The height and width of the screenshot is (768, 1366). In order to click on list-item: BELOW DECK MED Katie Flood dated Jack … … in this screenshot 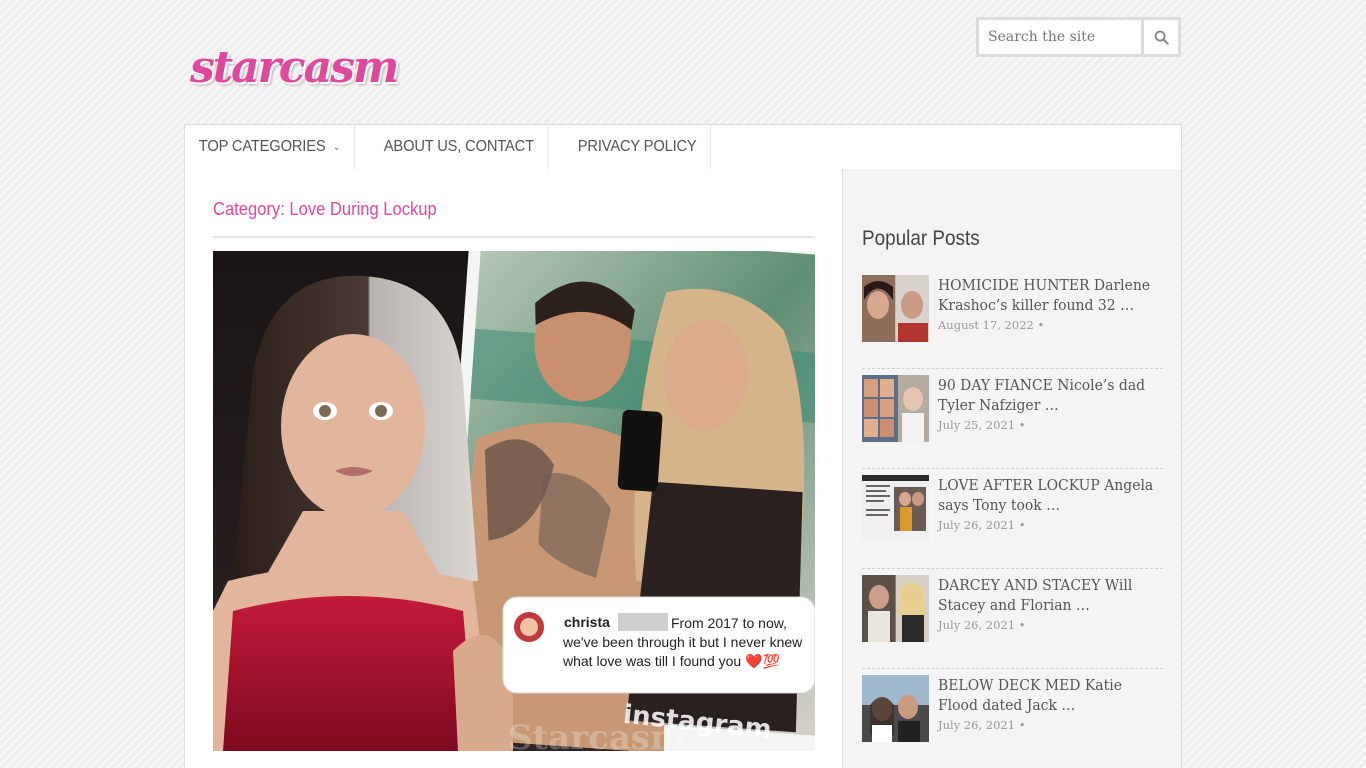, I will do `click(1012, 718)`.